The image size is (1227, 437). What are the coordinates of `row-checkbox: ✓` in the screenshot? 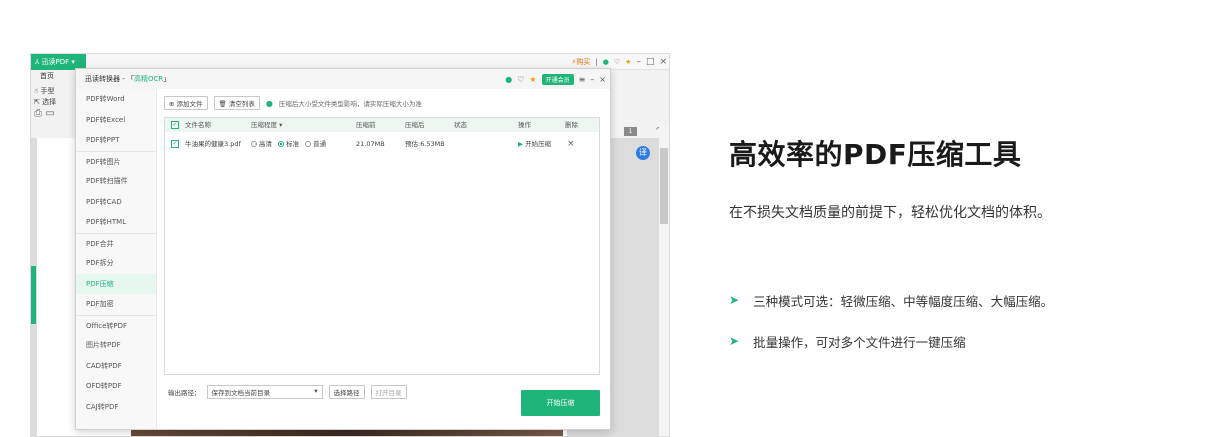 It's located at (175, 144).